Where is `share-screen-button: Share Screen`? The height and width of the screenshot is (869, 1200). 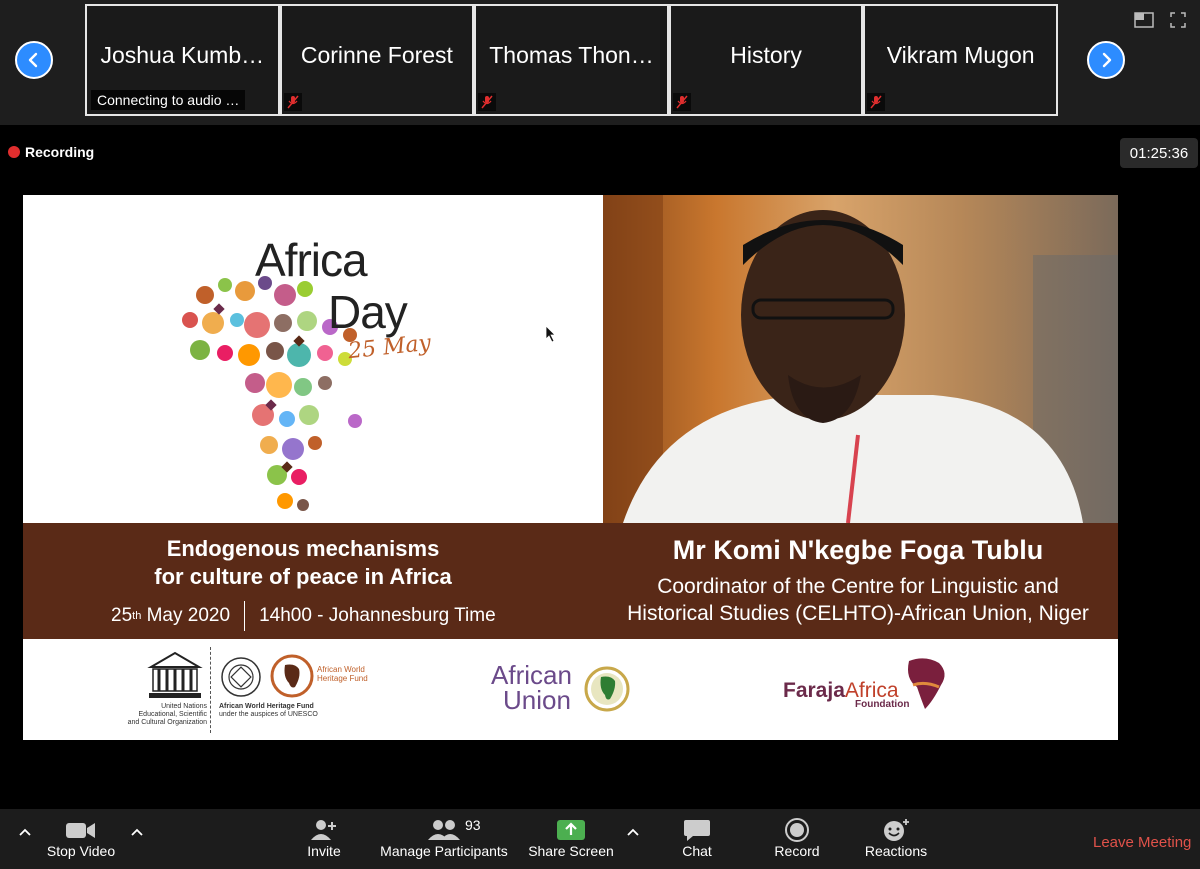 share-screen-button: Share Screen is located at coordinates (571, 839).